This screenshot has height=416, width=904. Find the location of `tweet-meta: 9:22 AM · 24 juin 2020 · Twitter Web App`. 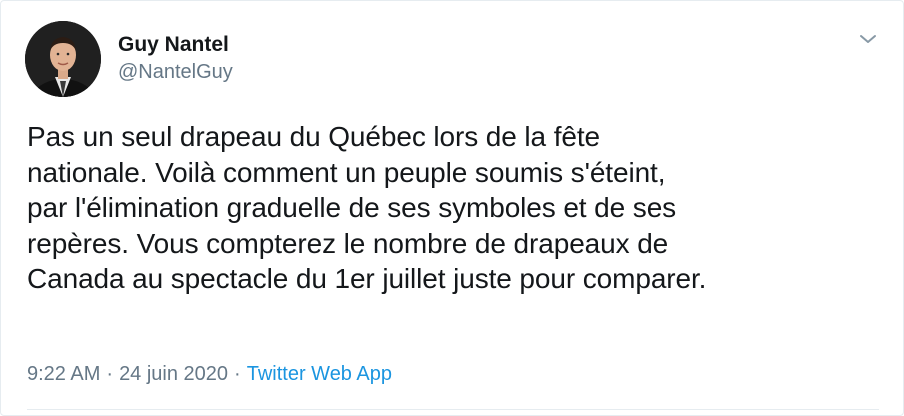

tweet-meta: 9:22 AM · 24 juin 2020 · Twitter Web App is located at coordinates (209, 374).